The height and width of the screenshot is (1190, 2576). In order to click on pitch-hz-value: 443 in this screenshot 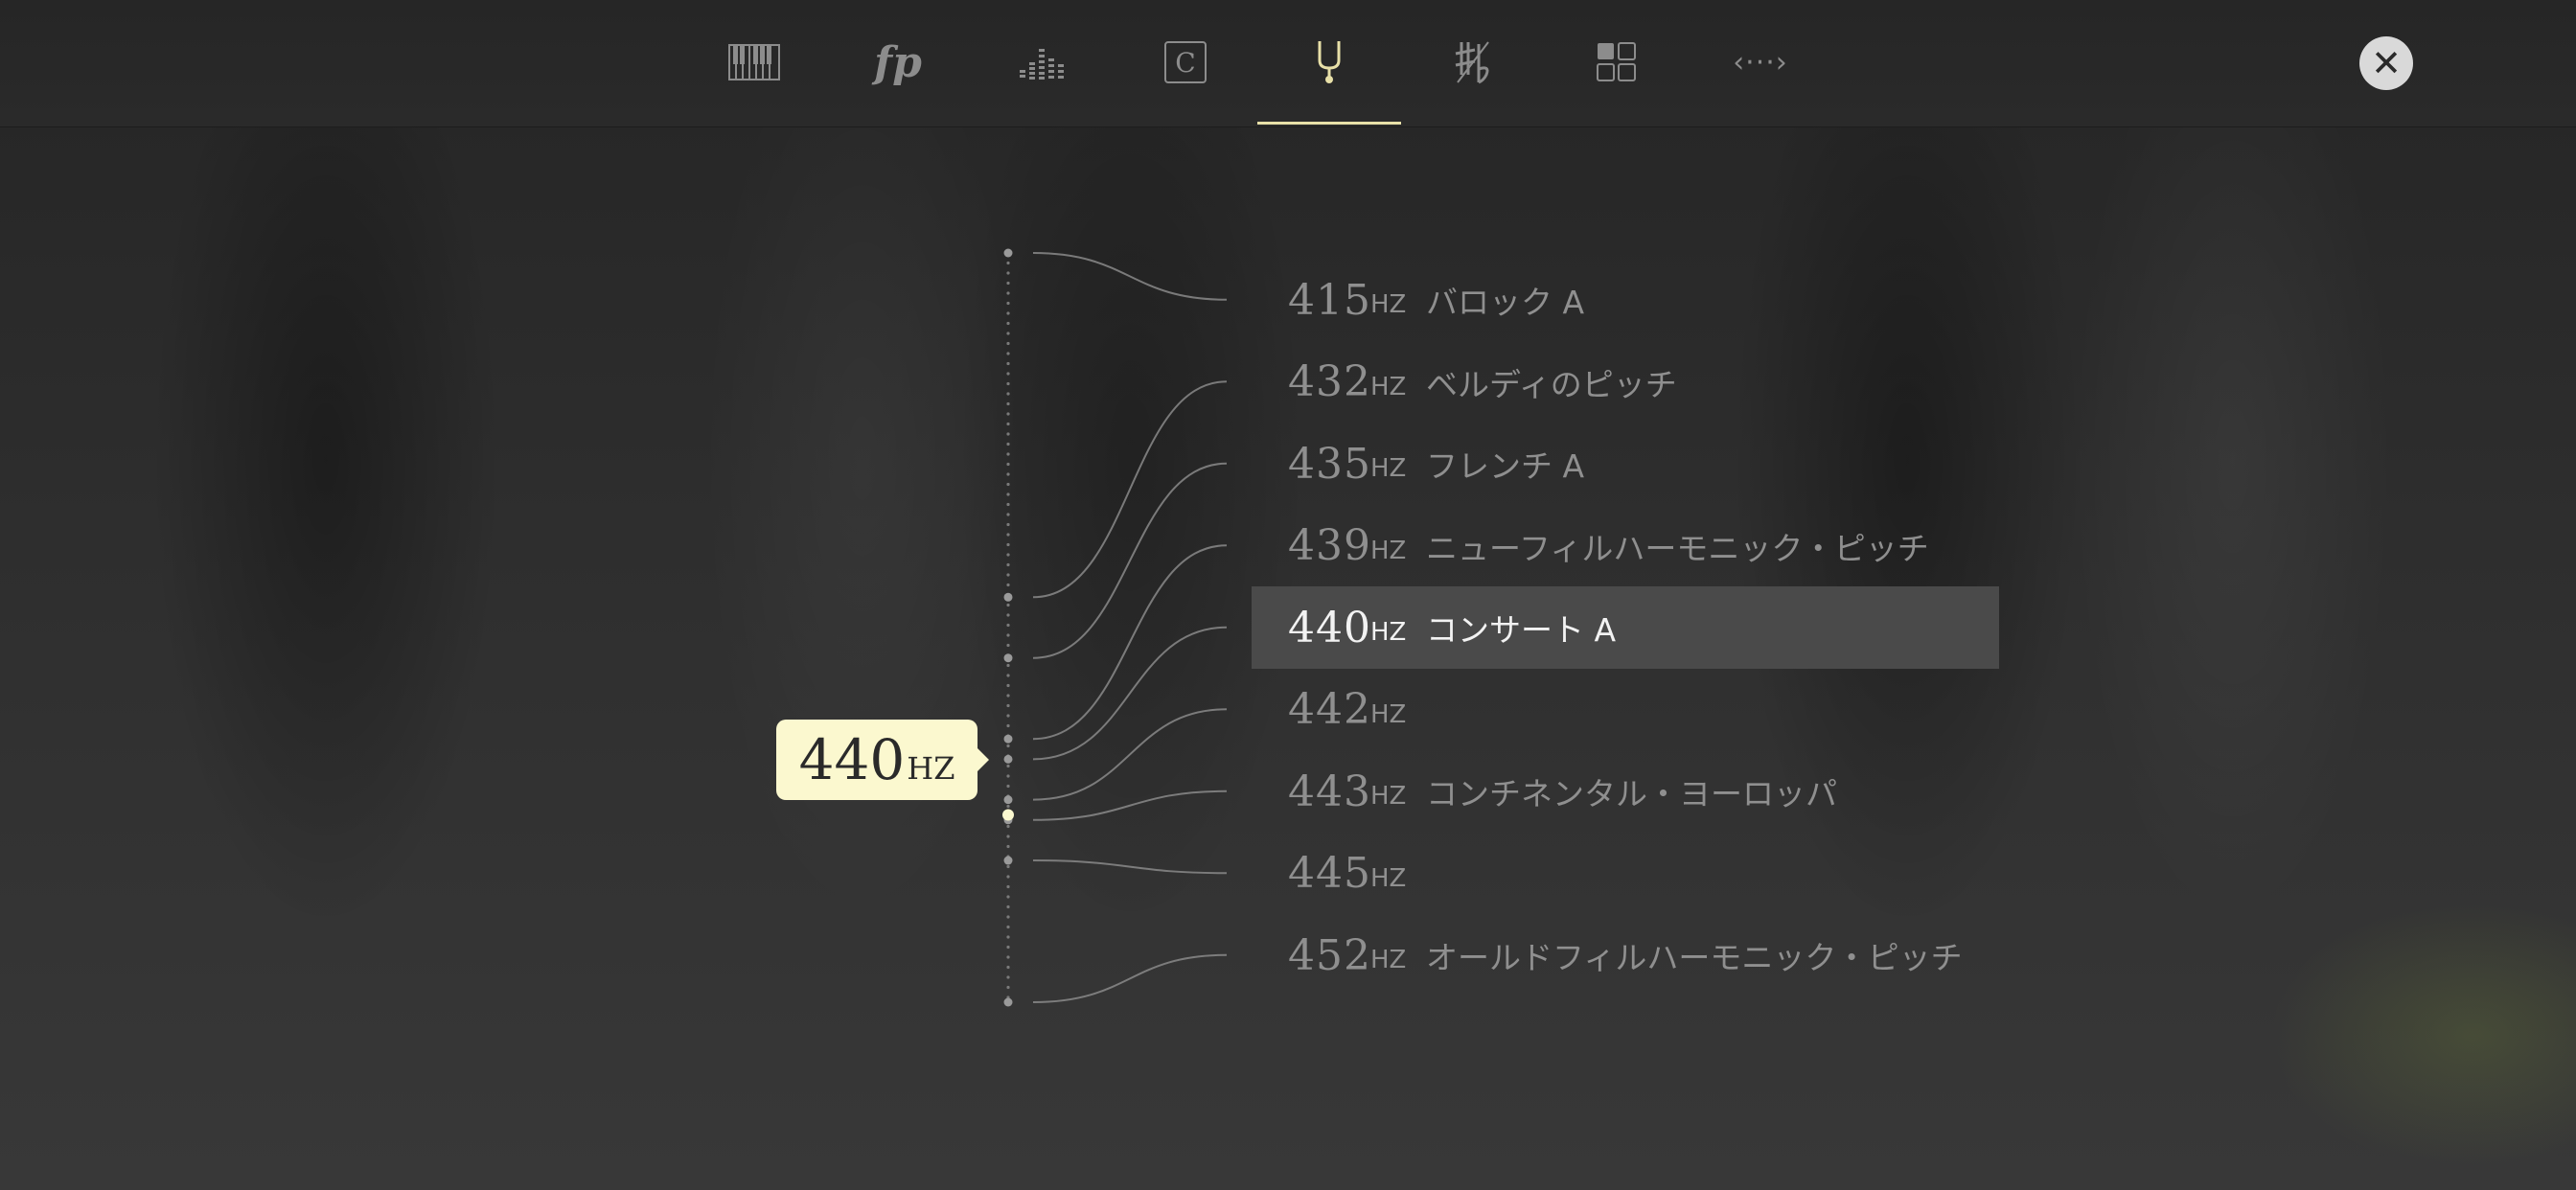, I will do `click(1329, 792)`.